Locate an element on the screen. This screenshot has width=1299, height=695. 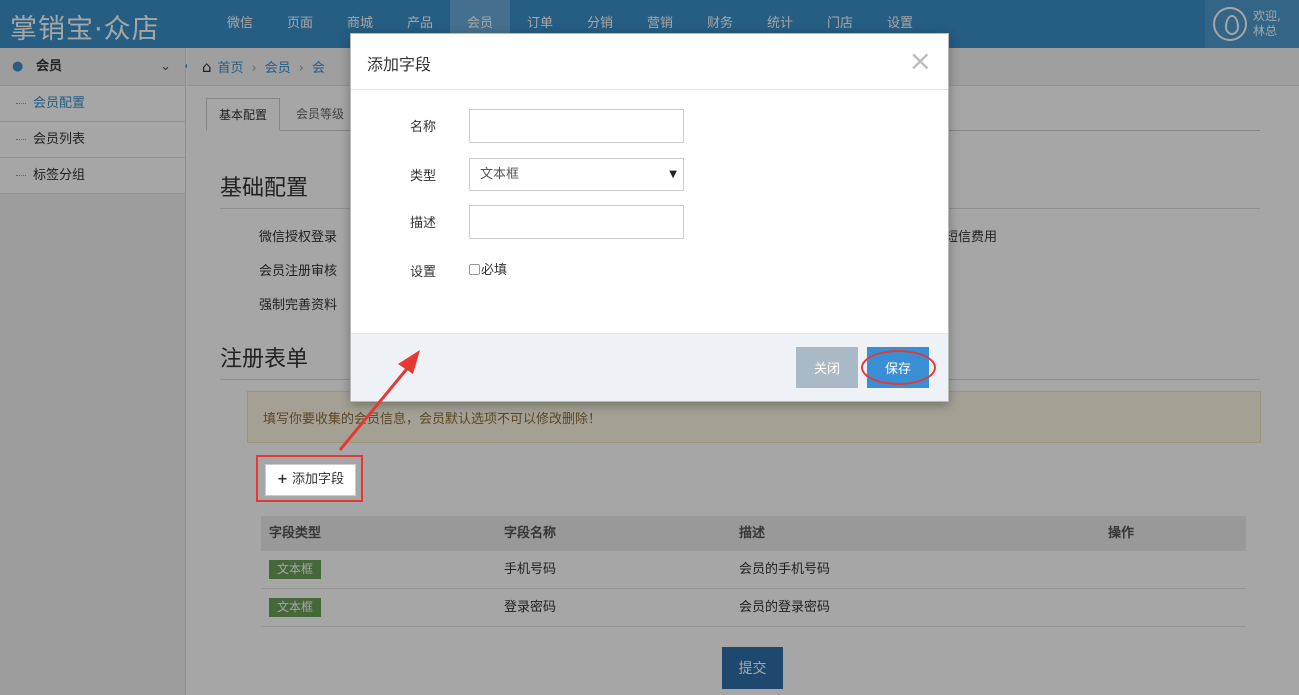
close-button: 关闭 is located at coordinates (827, 367).